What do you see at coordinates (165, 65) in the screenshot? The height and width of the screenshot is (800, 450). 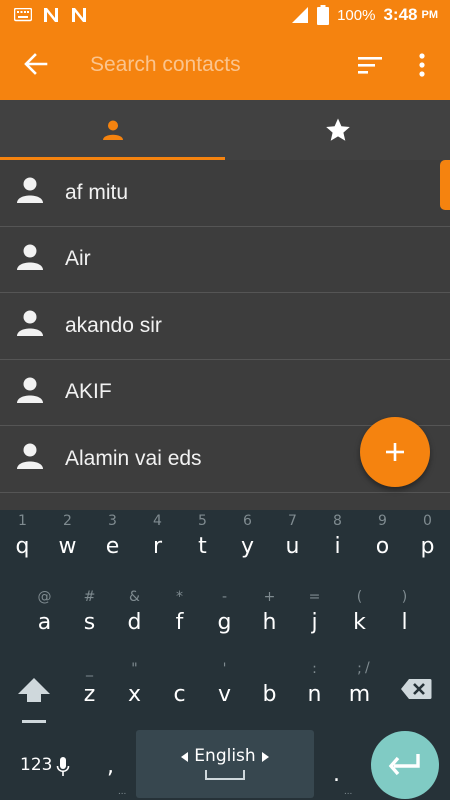 I see `search-input: Search contacts` at bounding box center [165, 65].